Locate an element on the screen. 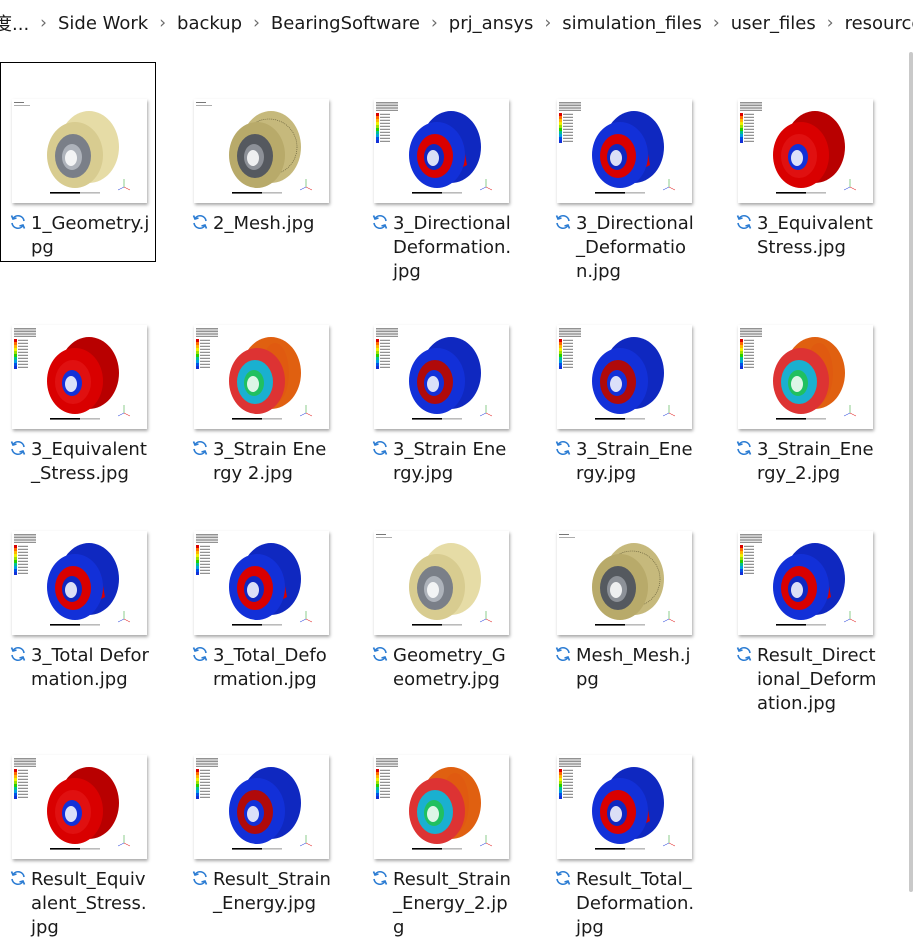  file-name: Result_Total_Deformation.jpg is located at coordinates (635, 903).